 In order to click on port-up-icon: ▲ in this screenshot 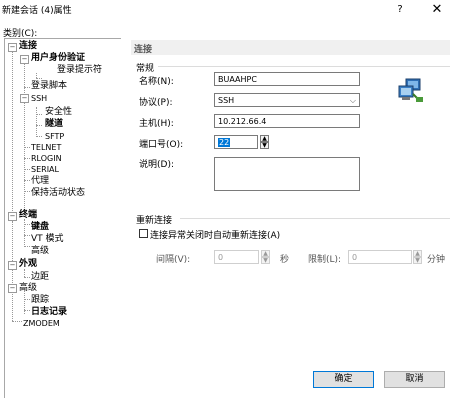, I will do `click(264, 138)`.